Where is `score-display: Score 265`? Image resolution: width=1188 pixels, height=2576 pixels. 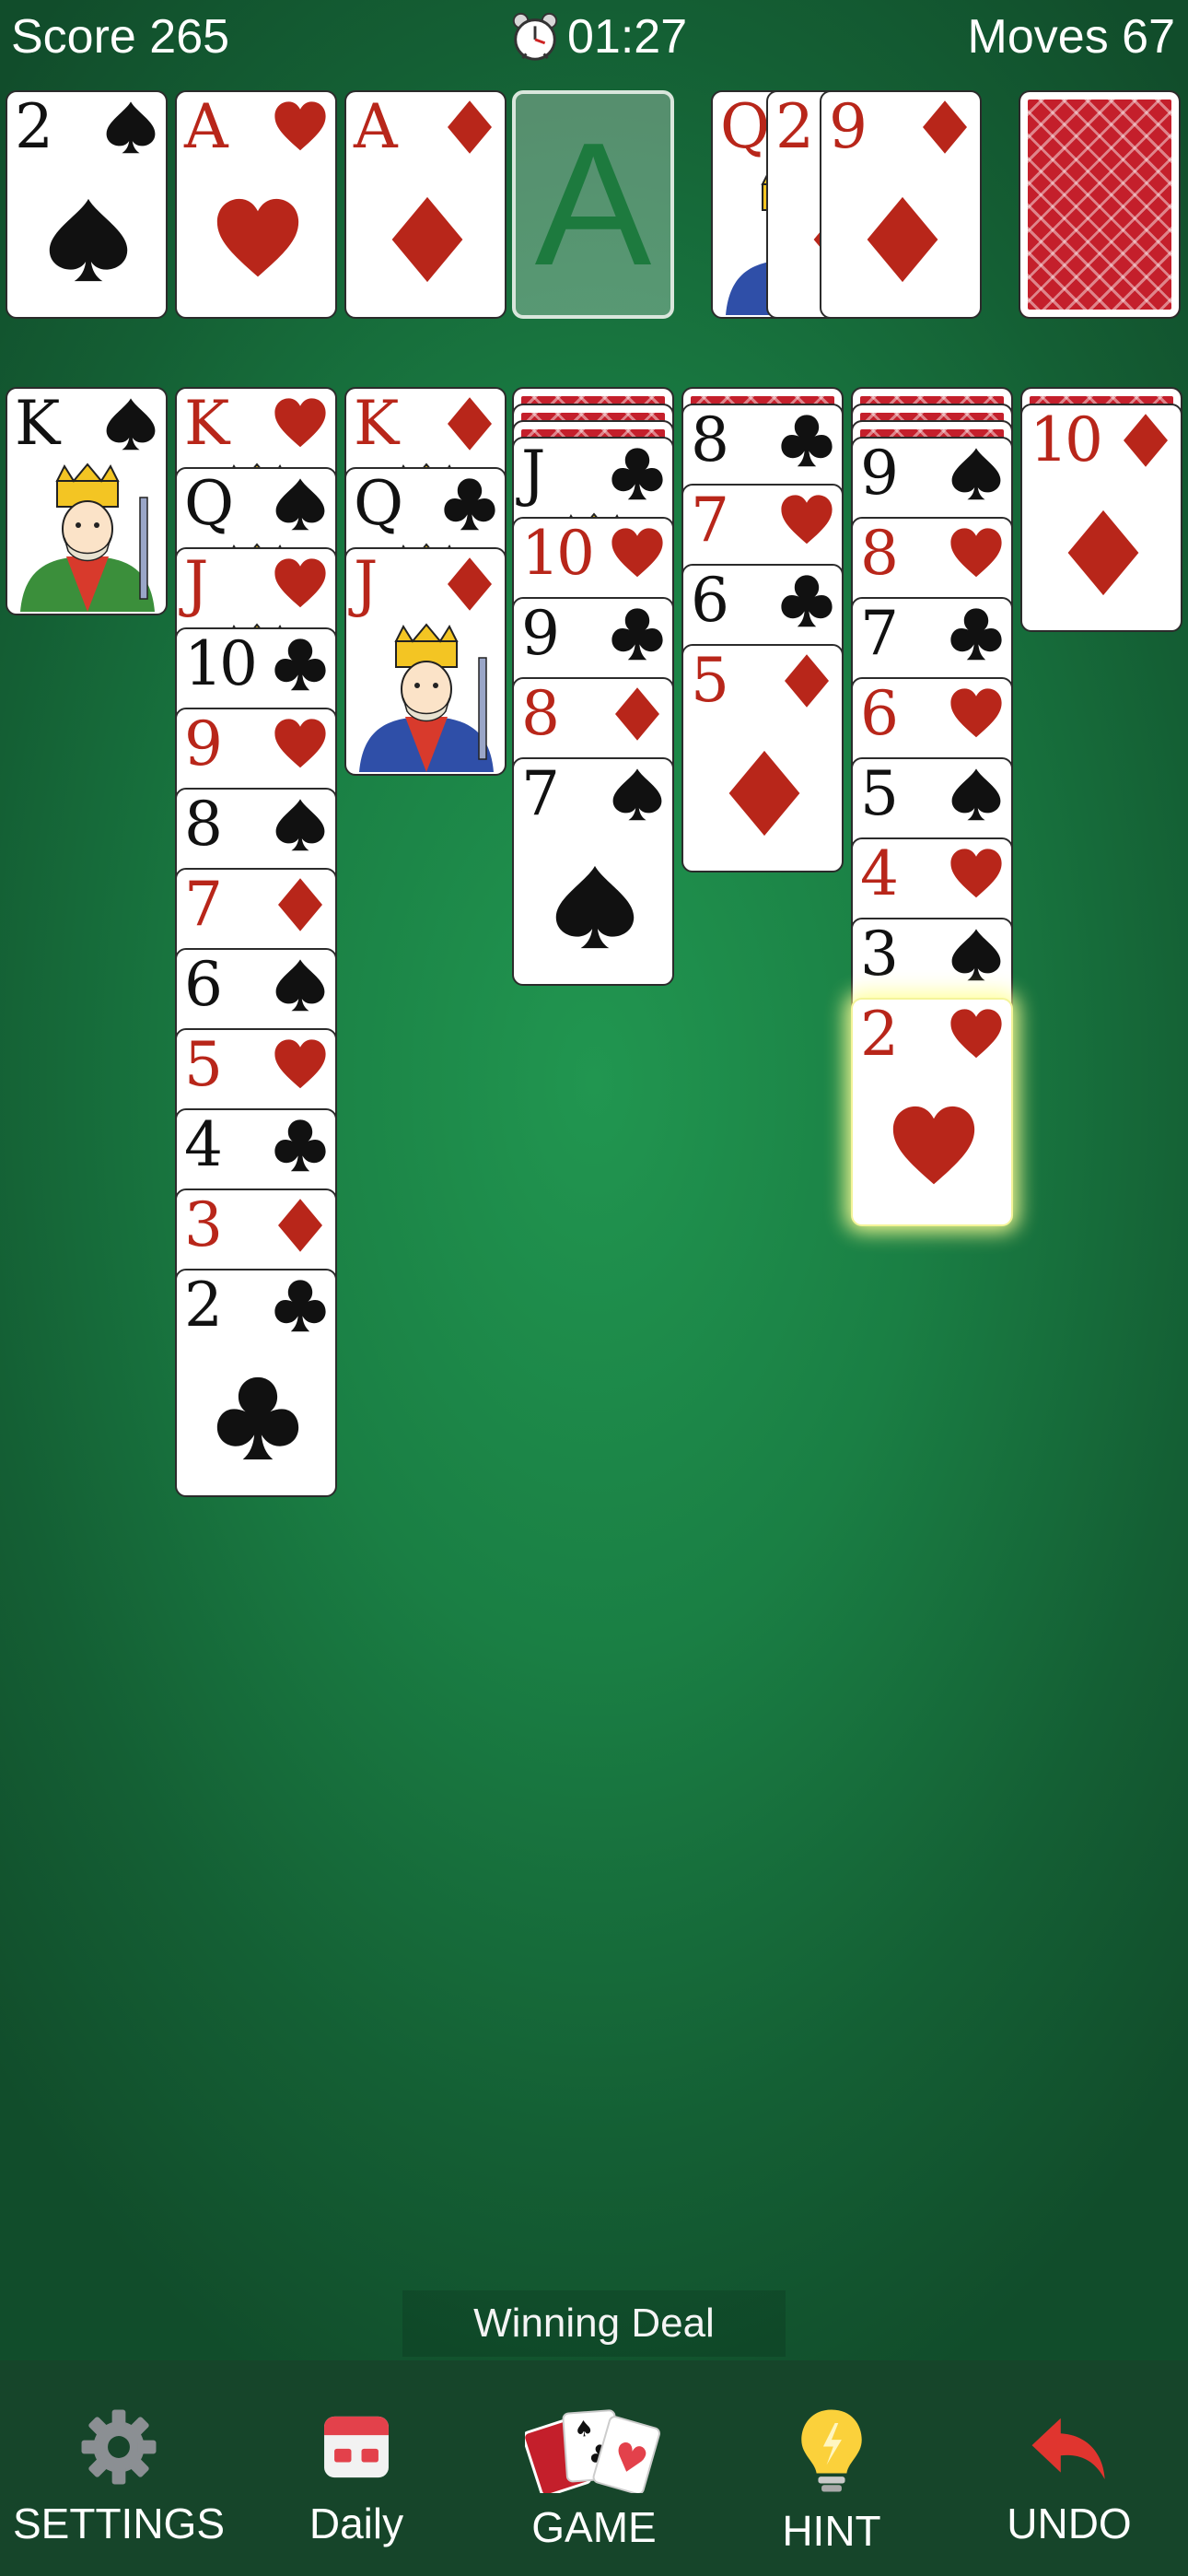
score-display: Score 265 is located at coordinates (120, 37).